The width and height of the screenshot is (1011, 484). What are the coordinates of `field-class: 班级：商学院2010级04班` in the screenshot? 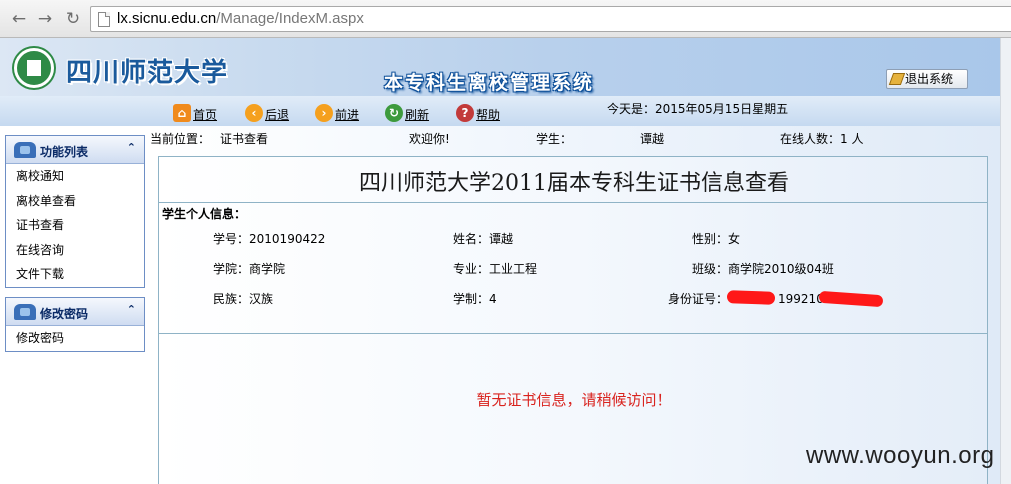 It's located at (763, 269).